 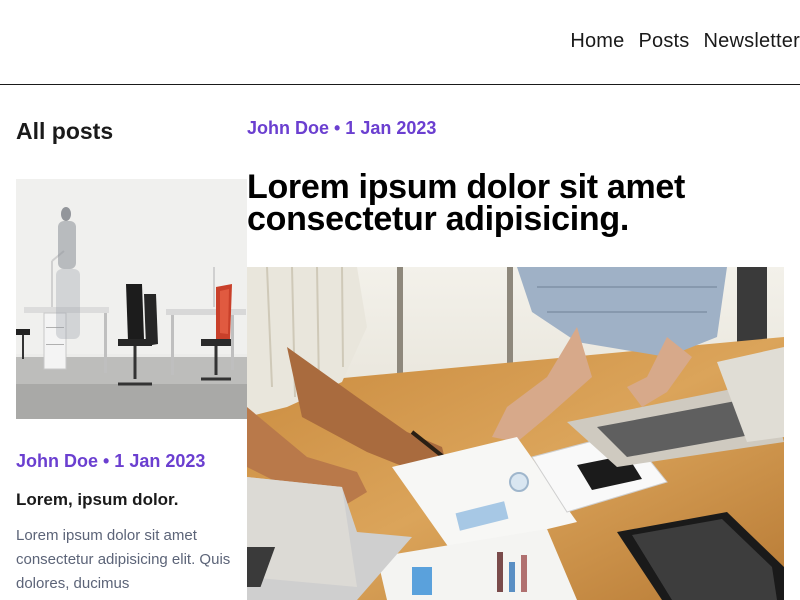 What do you see at coordinates (752, 41) in the screenshot?
I see `nav-newsletter-link: Newsletter` at bounding box center [752, 41].